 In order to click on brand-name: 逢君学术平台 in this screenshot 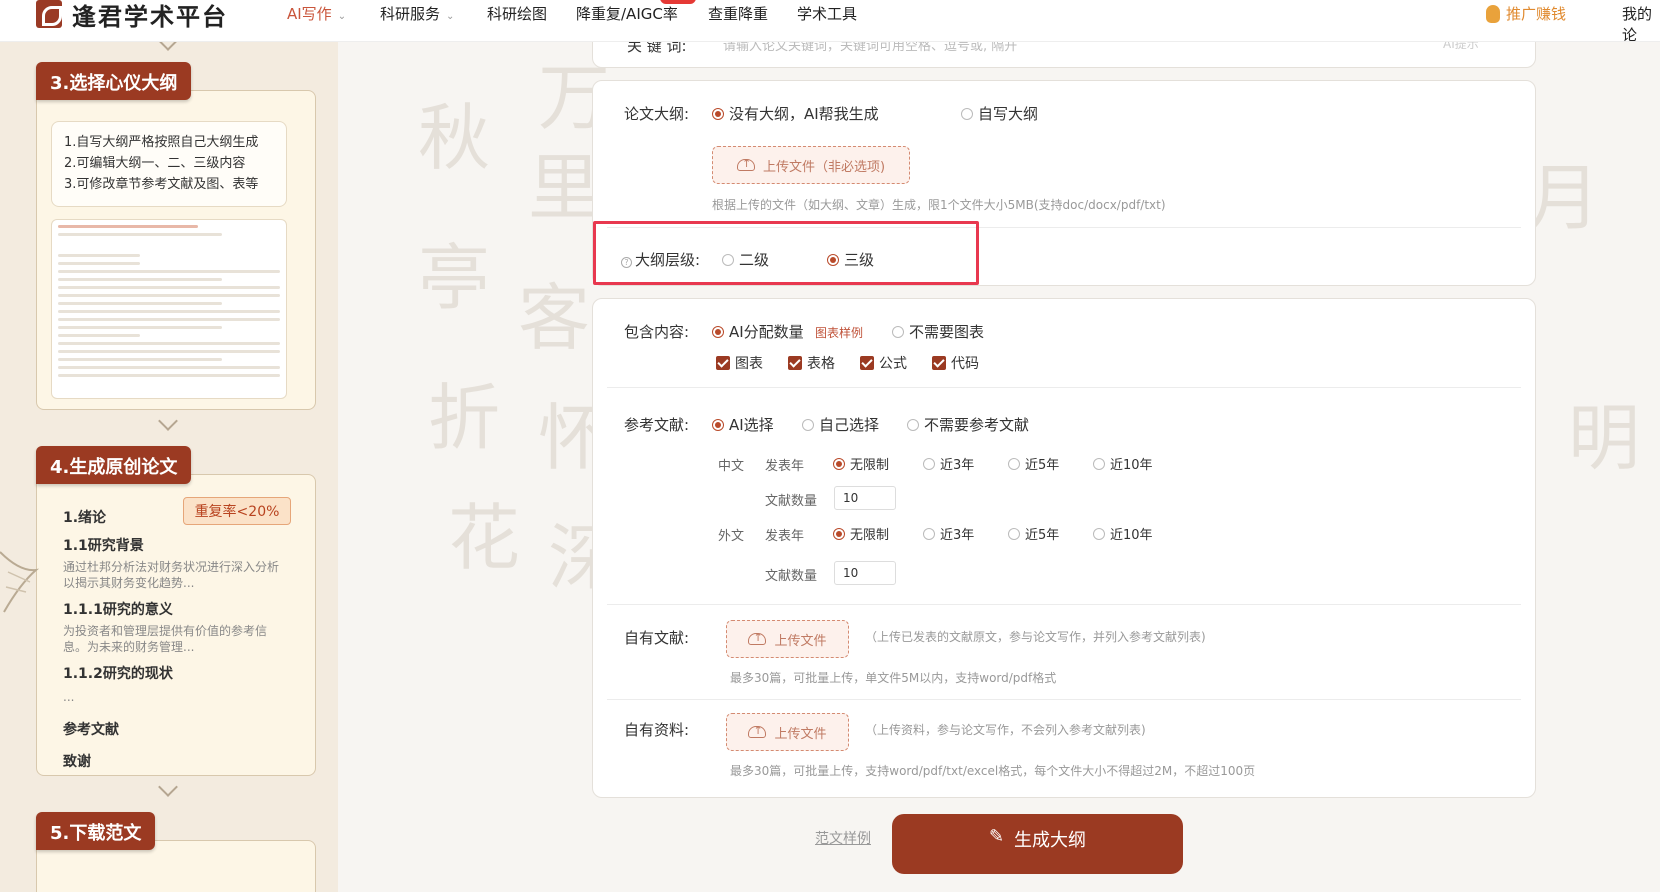, I will do `click(150, 16)`.